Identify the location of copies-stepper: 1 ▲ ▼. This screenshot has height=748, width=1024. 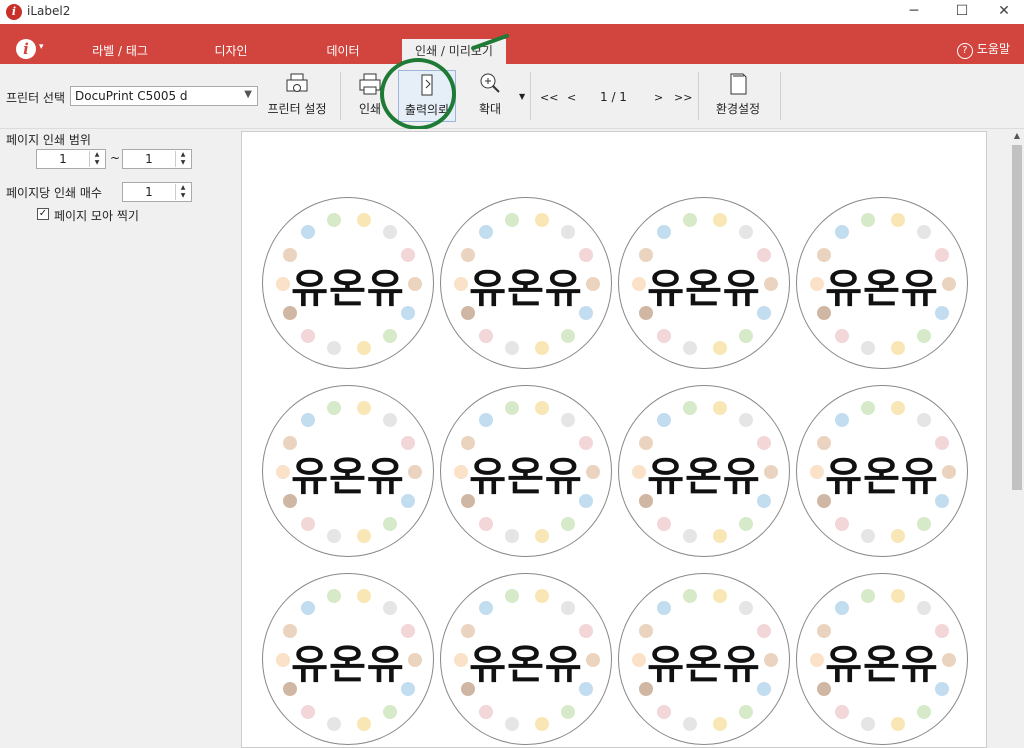
(157, 192).